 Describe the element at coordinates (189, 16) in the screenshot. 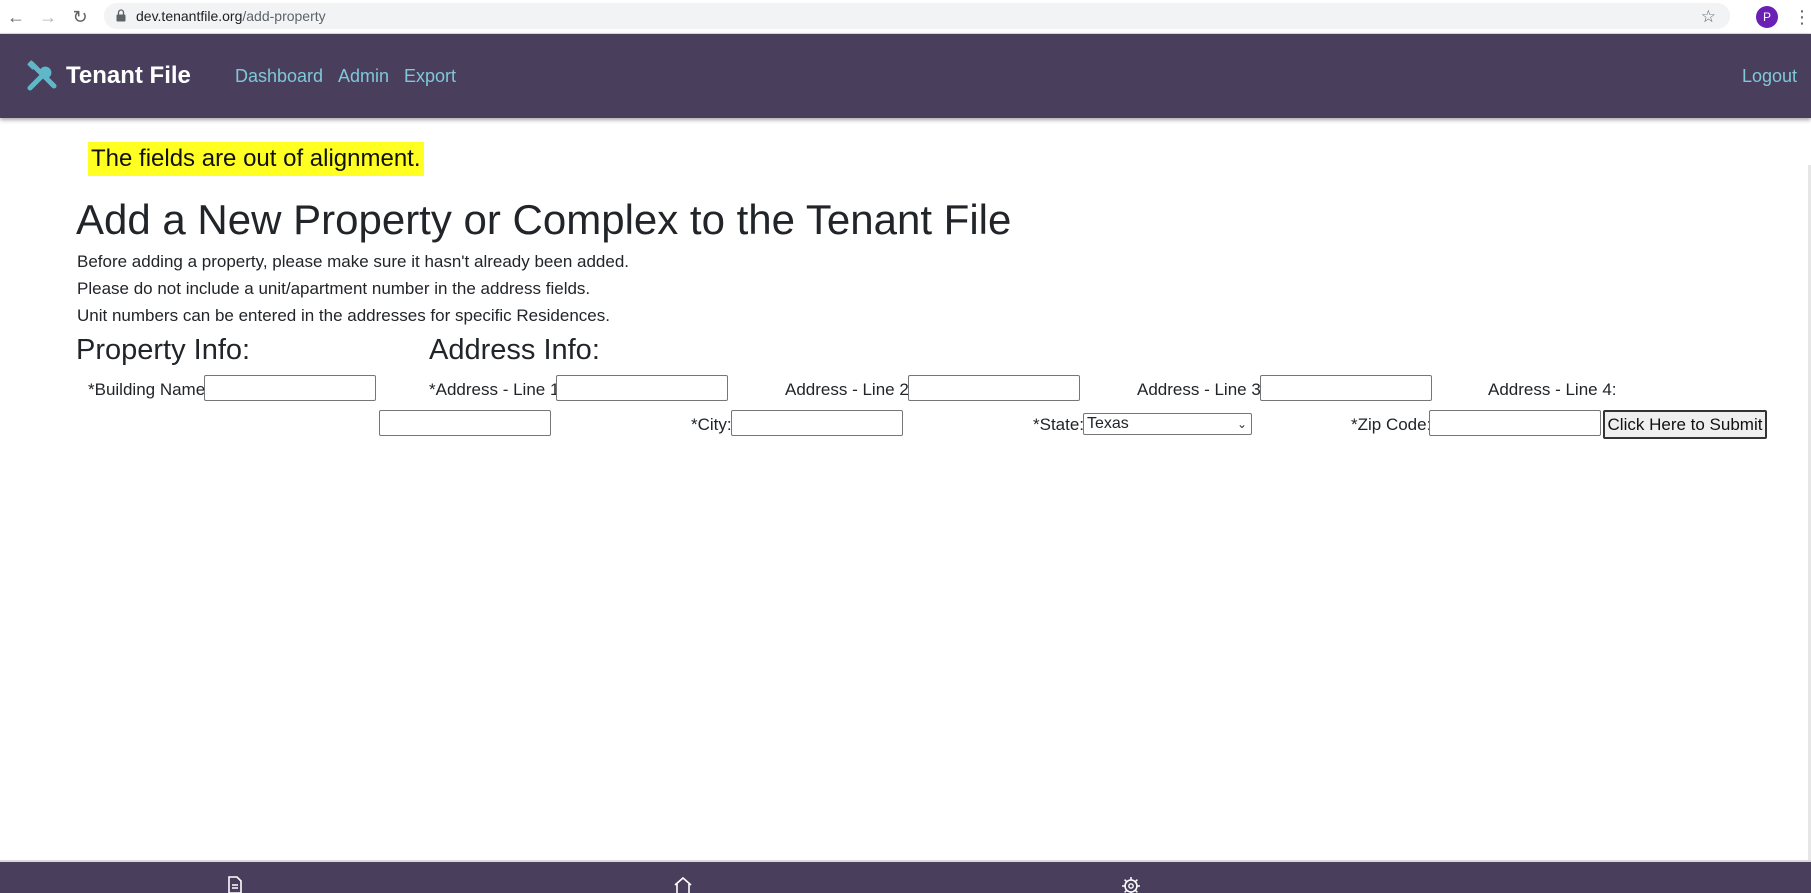

I see `url-host: dev.tenantfile.org` at that location.